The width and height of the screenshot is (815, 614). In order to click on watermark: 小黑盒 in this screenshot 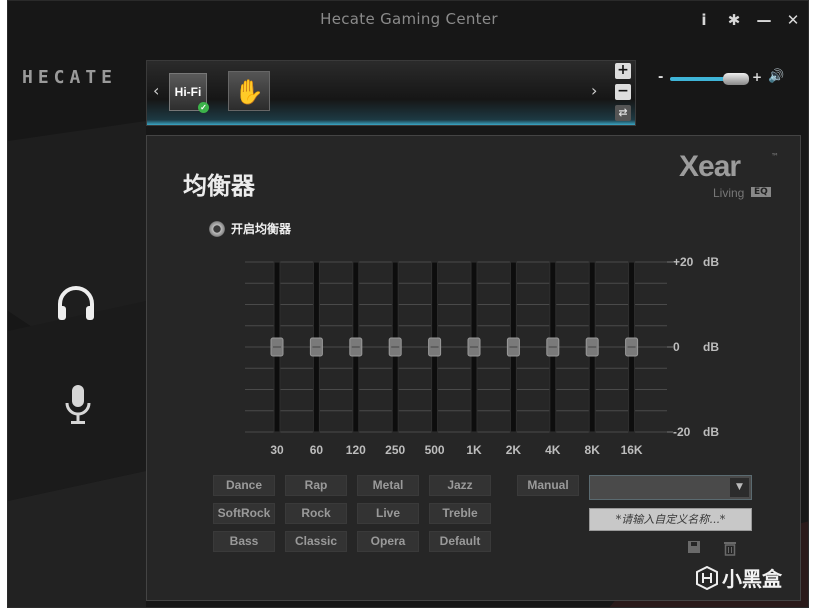, I will do `click(739, 577)`.